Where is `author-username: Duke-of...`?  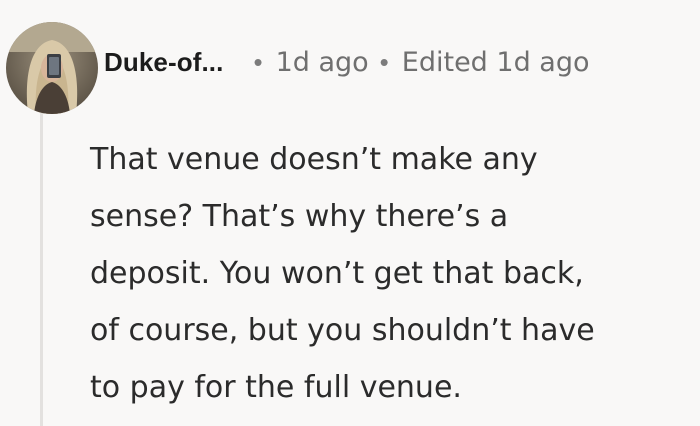 author-username: Duke-of... is located at coordinates (163, 62).